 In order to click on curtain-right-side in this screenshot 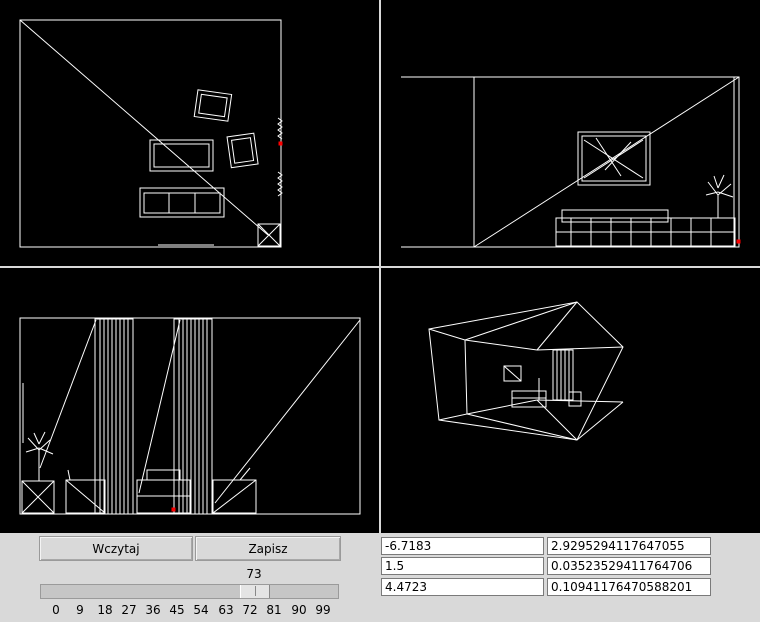, I will do `click(193, 416)`.